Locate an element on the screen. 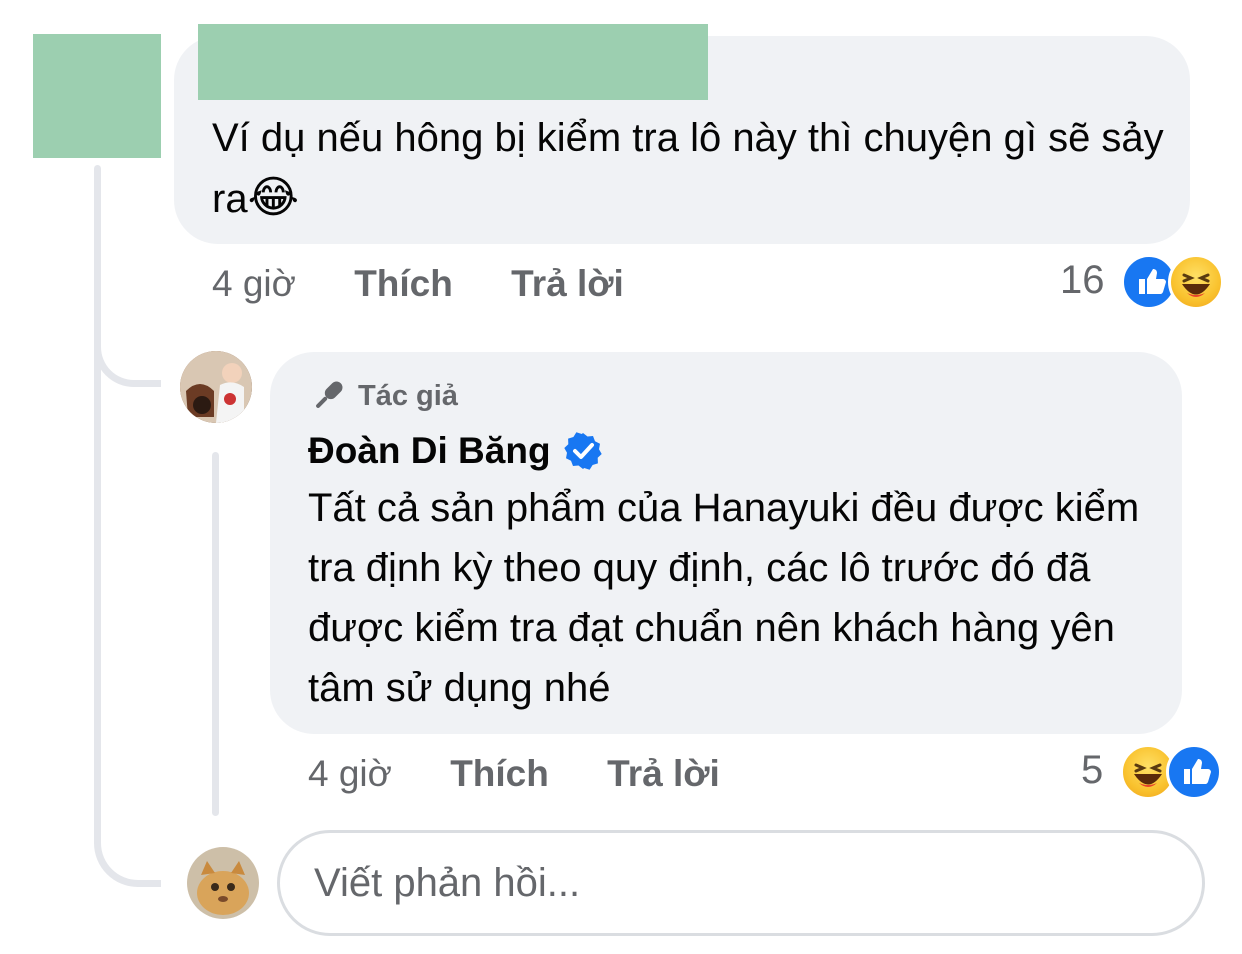 This screenshot has width=1242, height=954. reply-actions: 4 giờ Thích Trả lời is located at coordinates (514, 774).